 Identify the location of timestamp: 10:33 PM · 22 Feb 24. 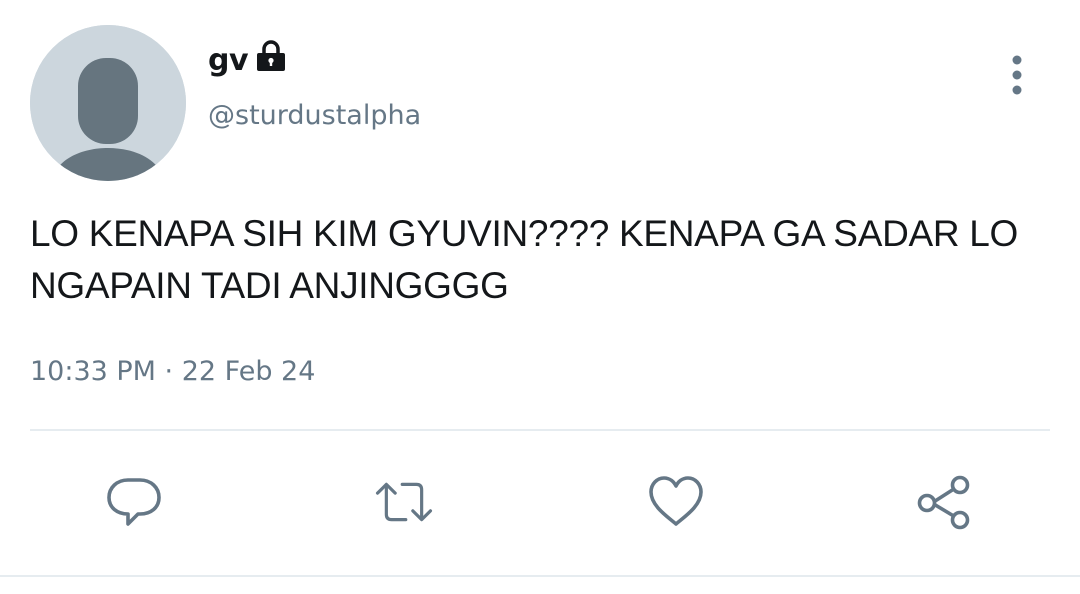
(172, 371).